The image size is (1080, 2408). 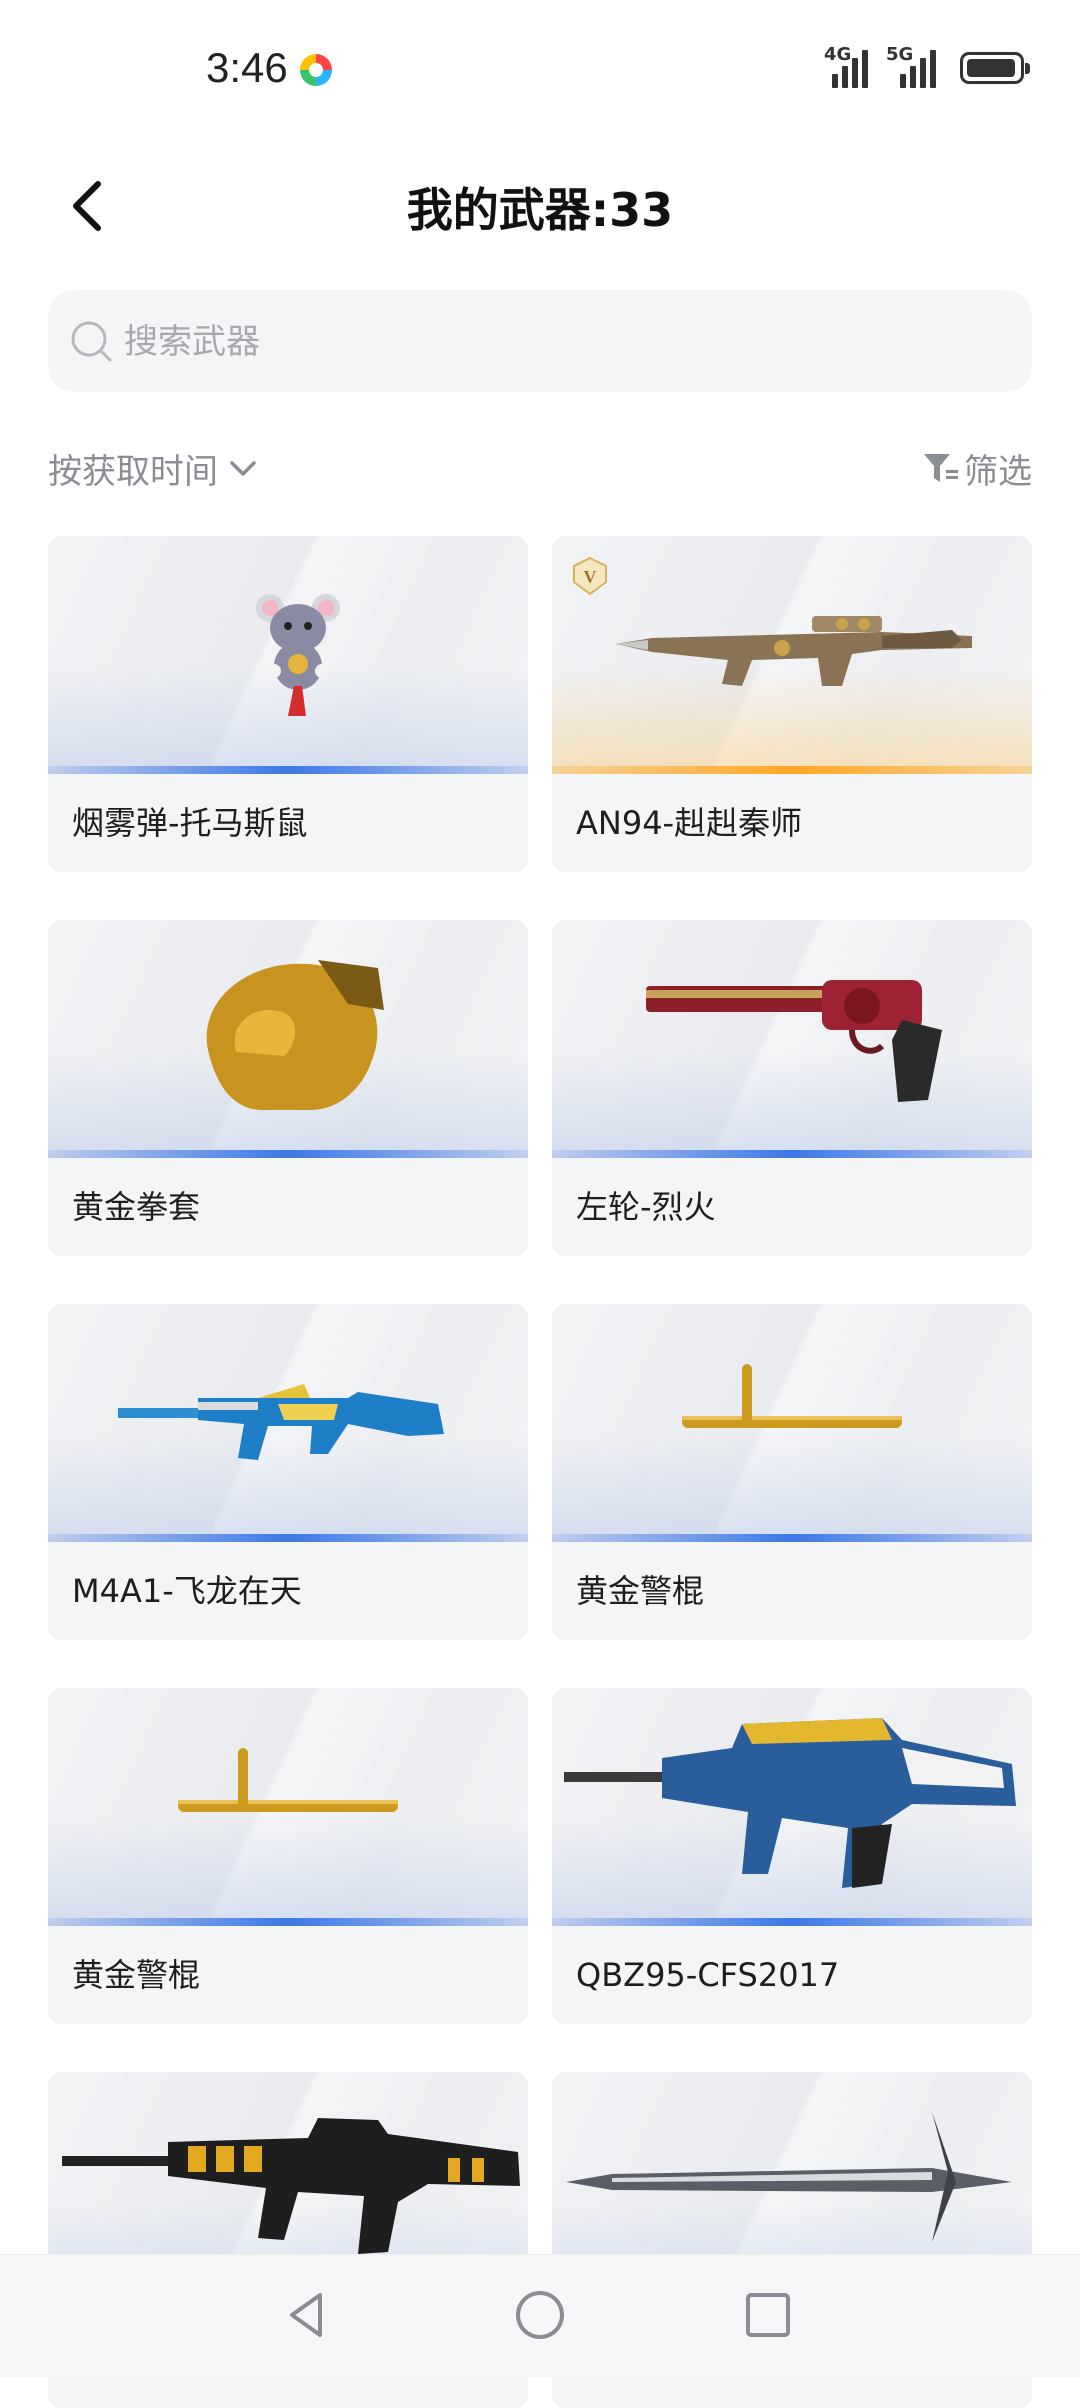 I want to click on system-navigation-bar, so click(x=540, y=2315).